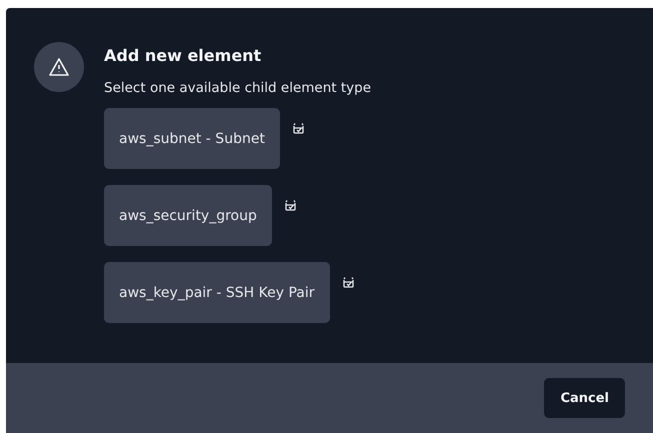 This screenshot has height=433, width=653. I want to click on element-type-option: aws_key_pair - SSH Key Pair, so click(217, 292).